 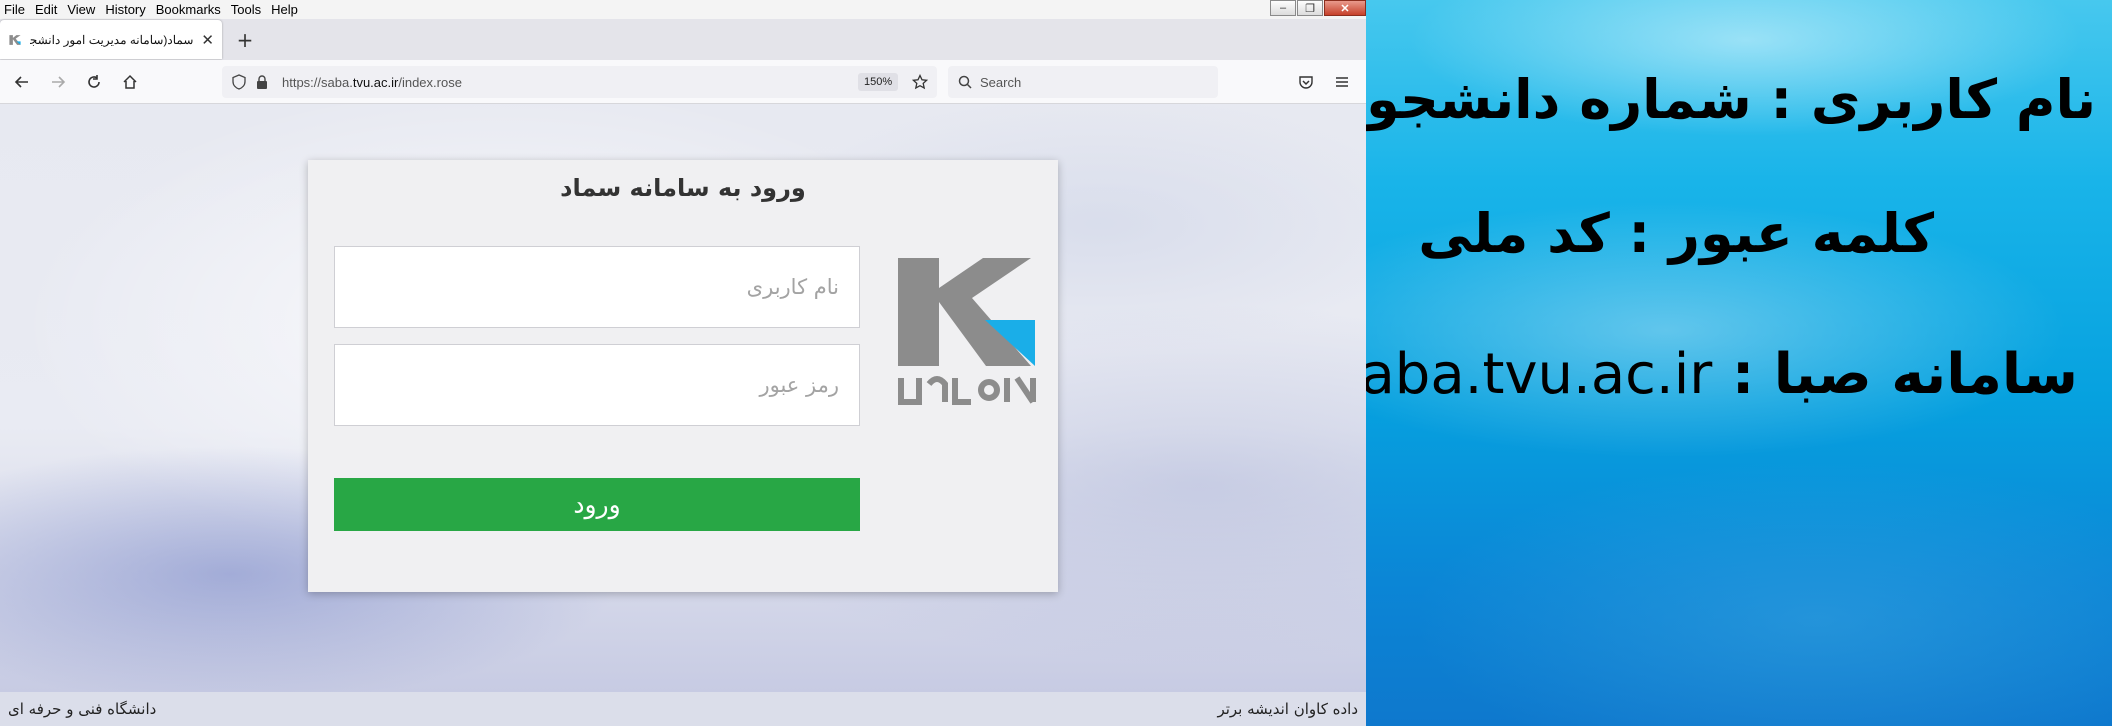 I want to click on footer-university: دانشگاه فنی و حرفه ای, so click(x=82, y=709).